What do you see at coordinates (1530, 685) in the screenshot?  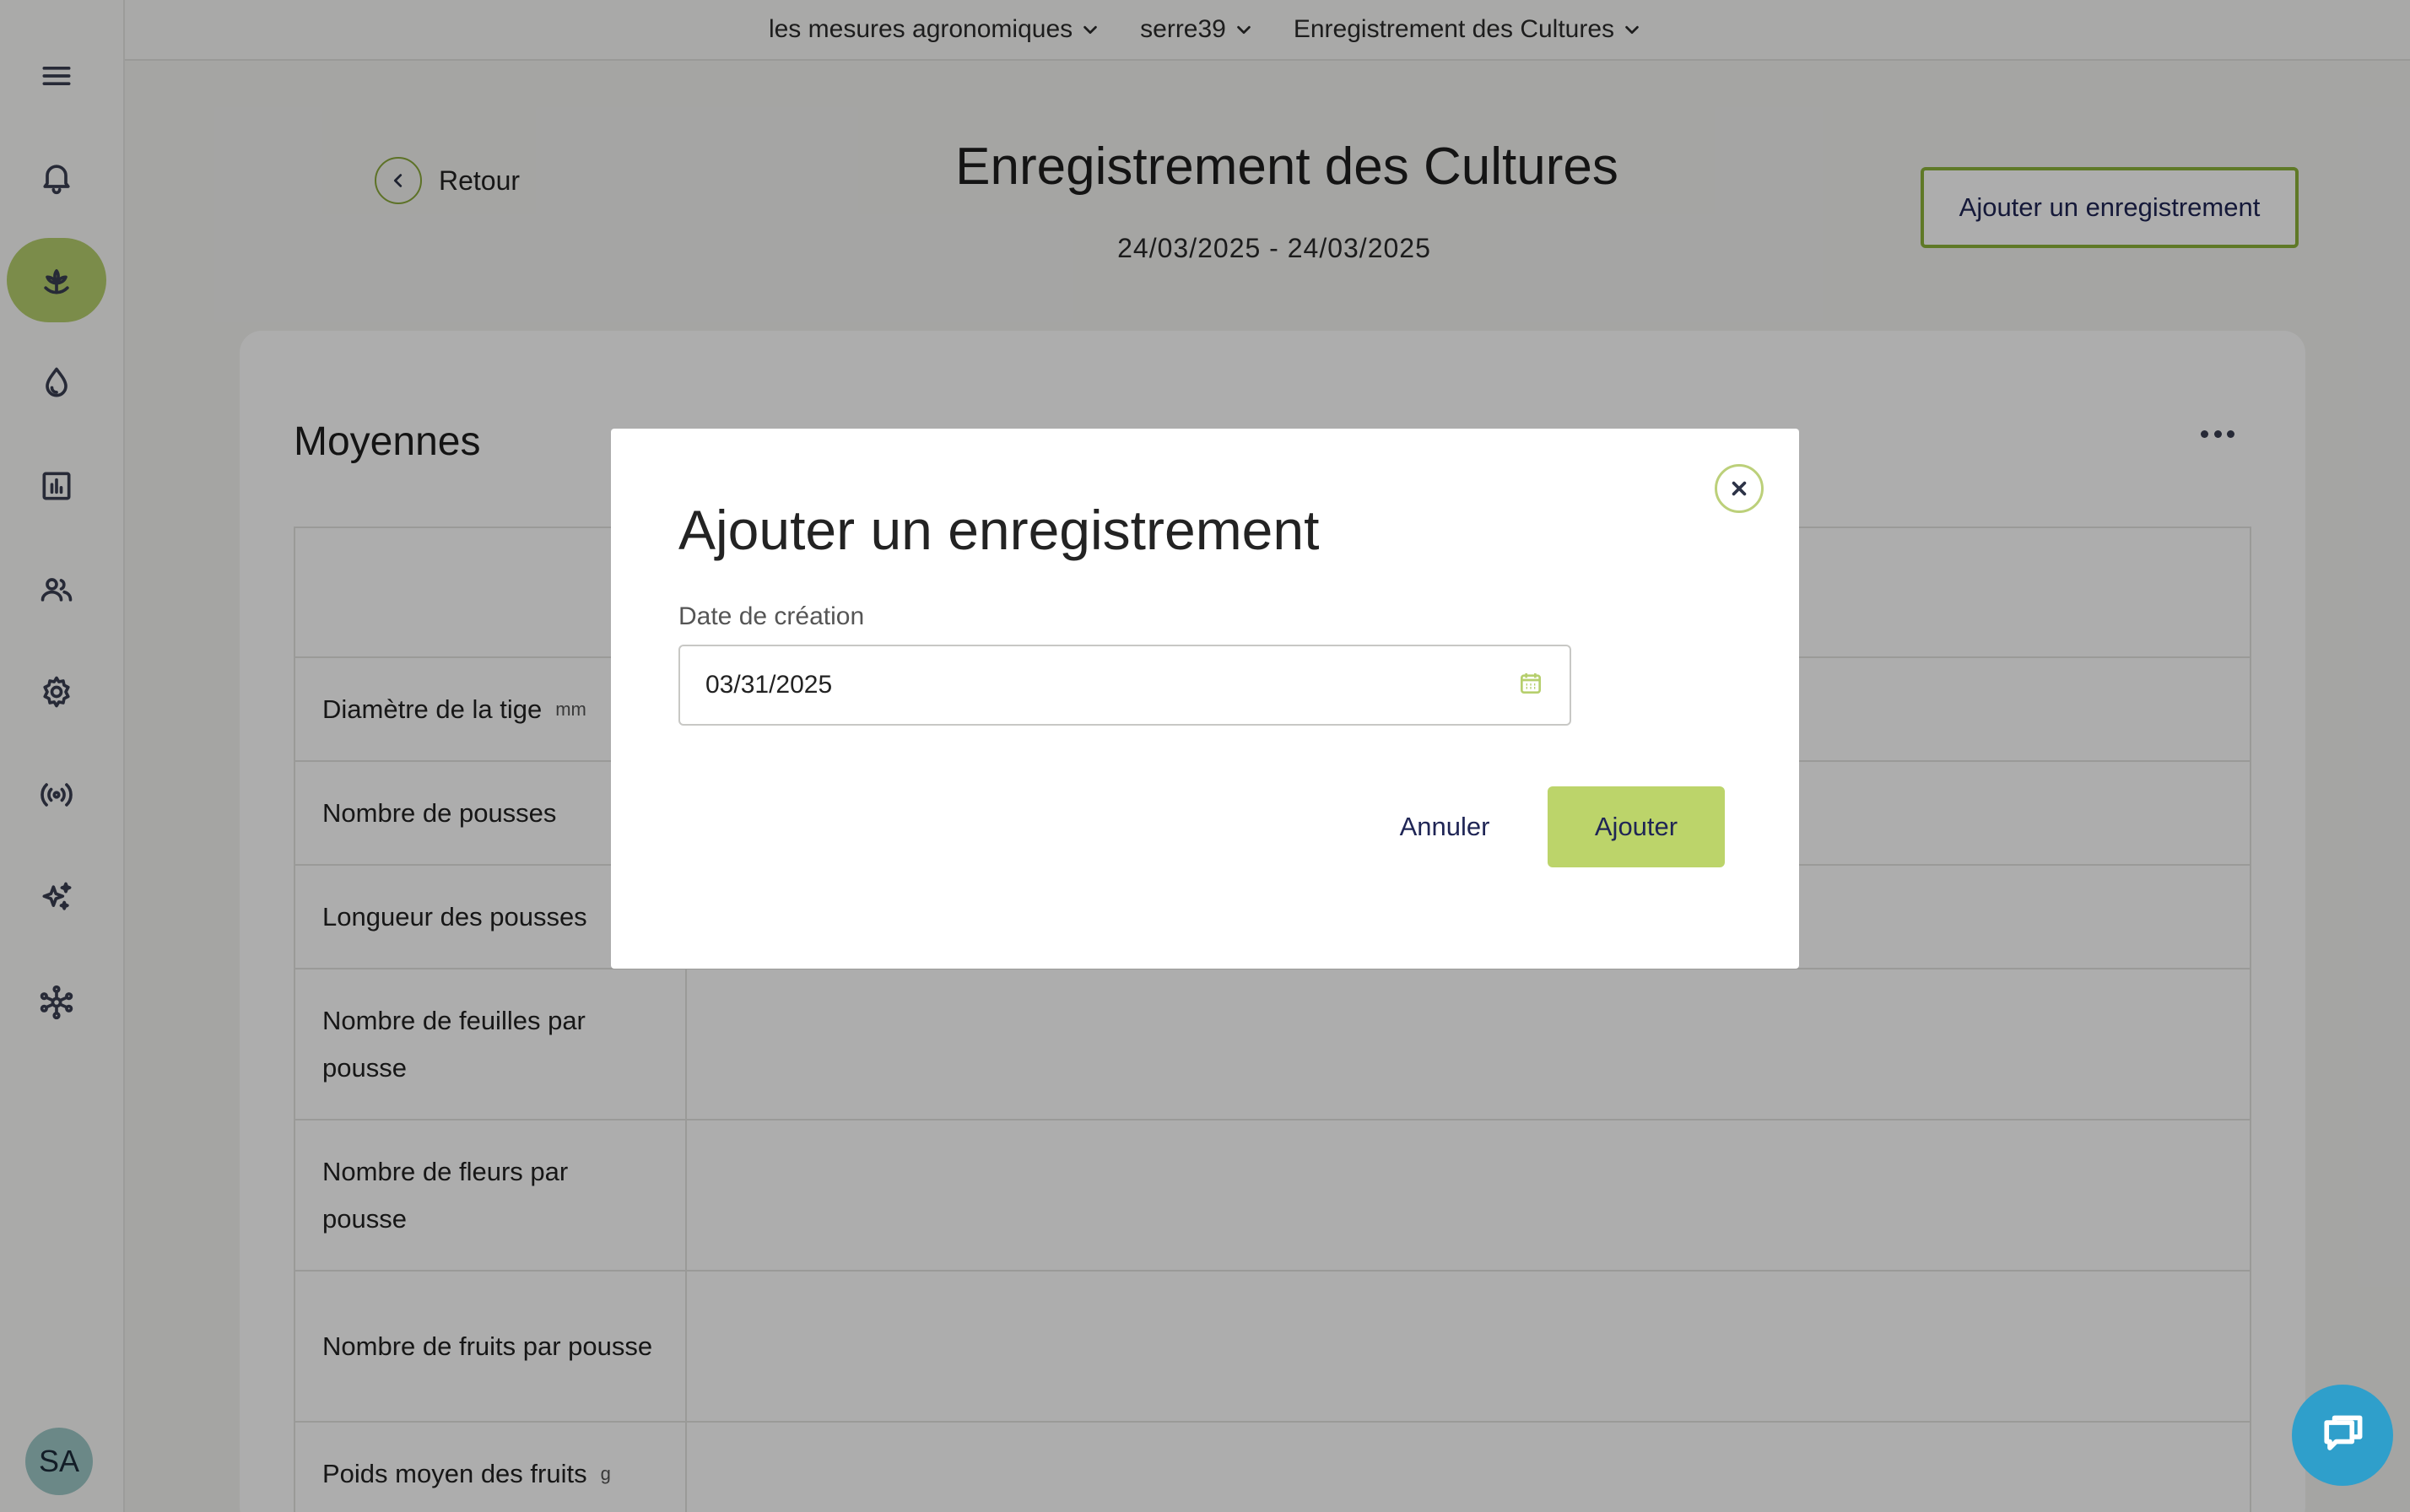 I see `calendar-icon` at bounding box center [1530, 685].